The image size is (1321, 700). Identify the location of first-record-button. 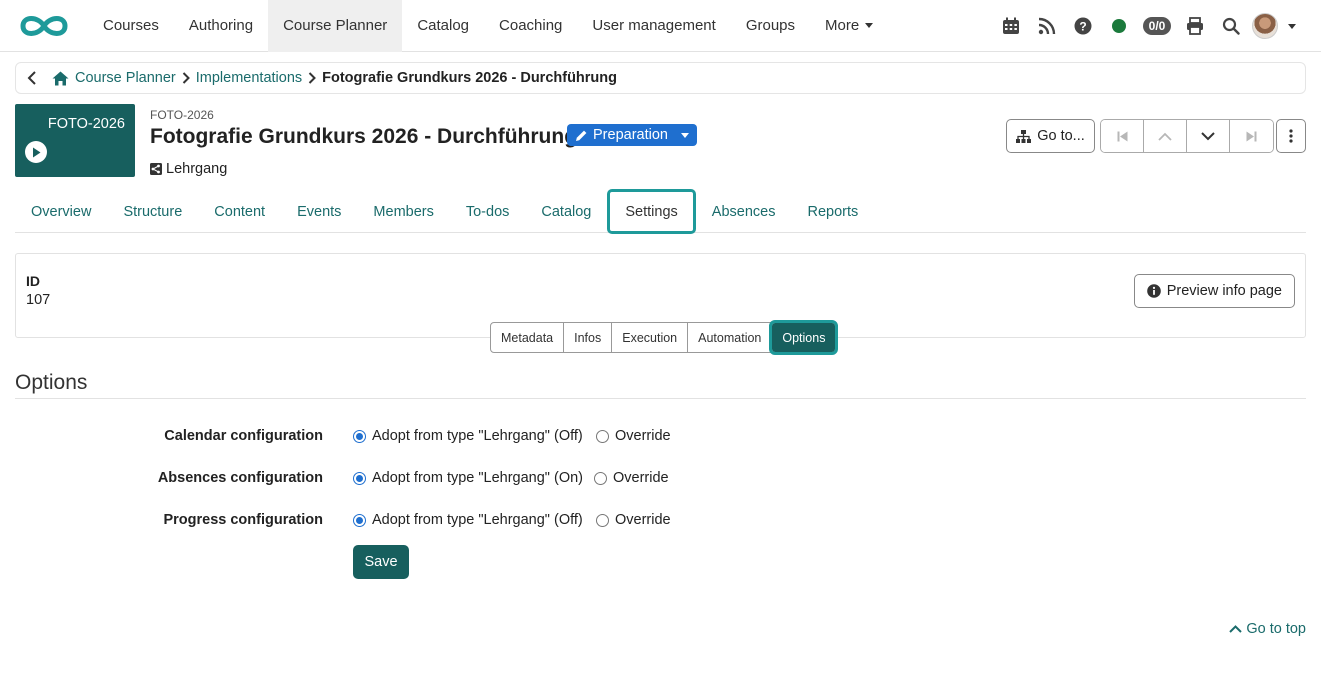
(1122, 136).